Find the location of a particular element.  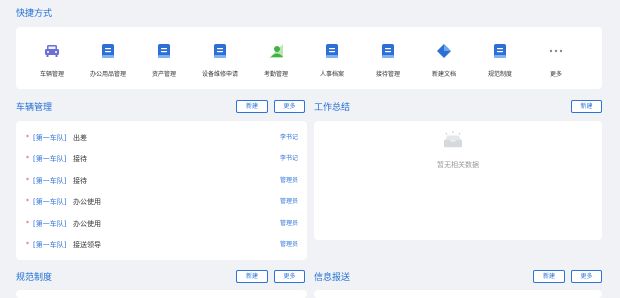

regulations-more-button: 更多 is located at coordinates (289, 276).